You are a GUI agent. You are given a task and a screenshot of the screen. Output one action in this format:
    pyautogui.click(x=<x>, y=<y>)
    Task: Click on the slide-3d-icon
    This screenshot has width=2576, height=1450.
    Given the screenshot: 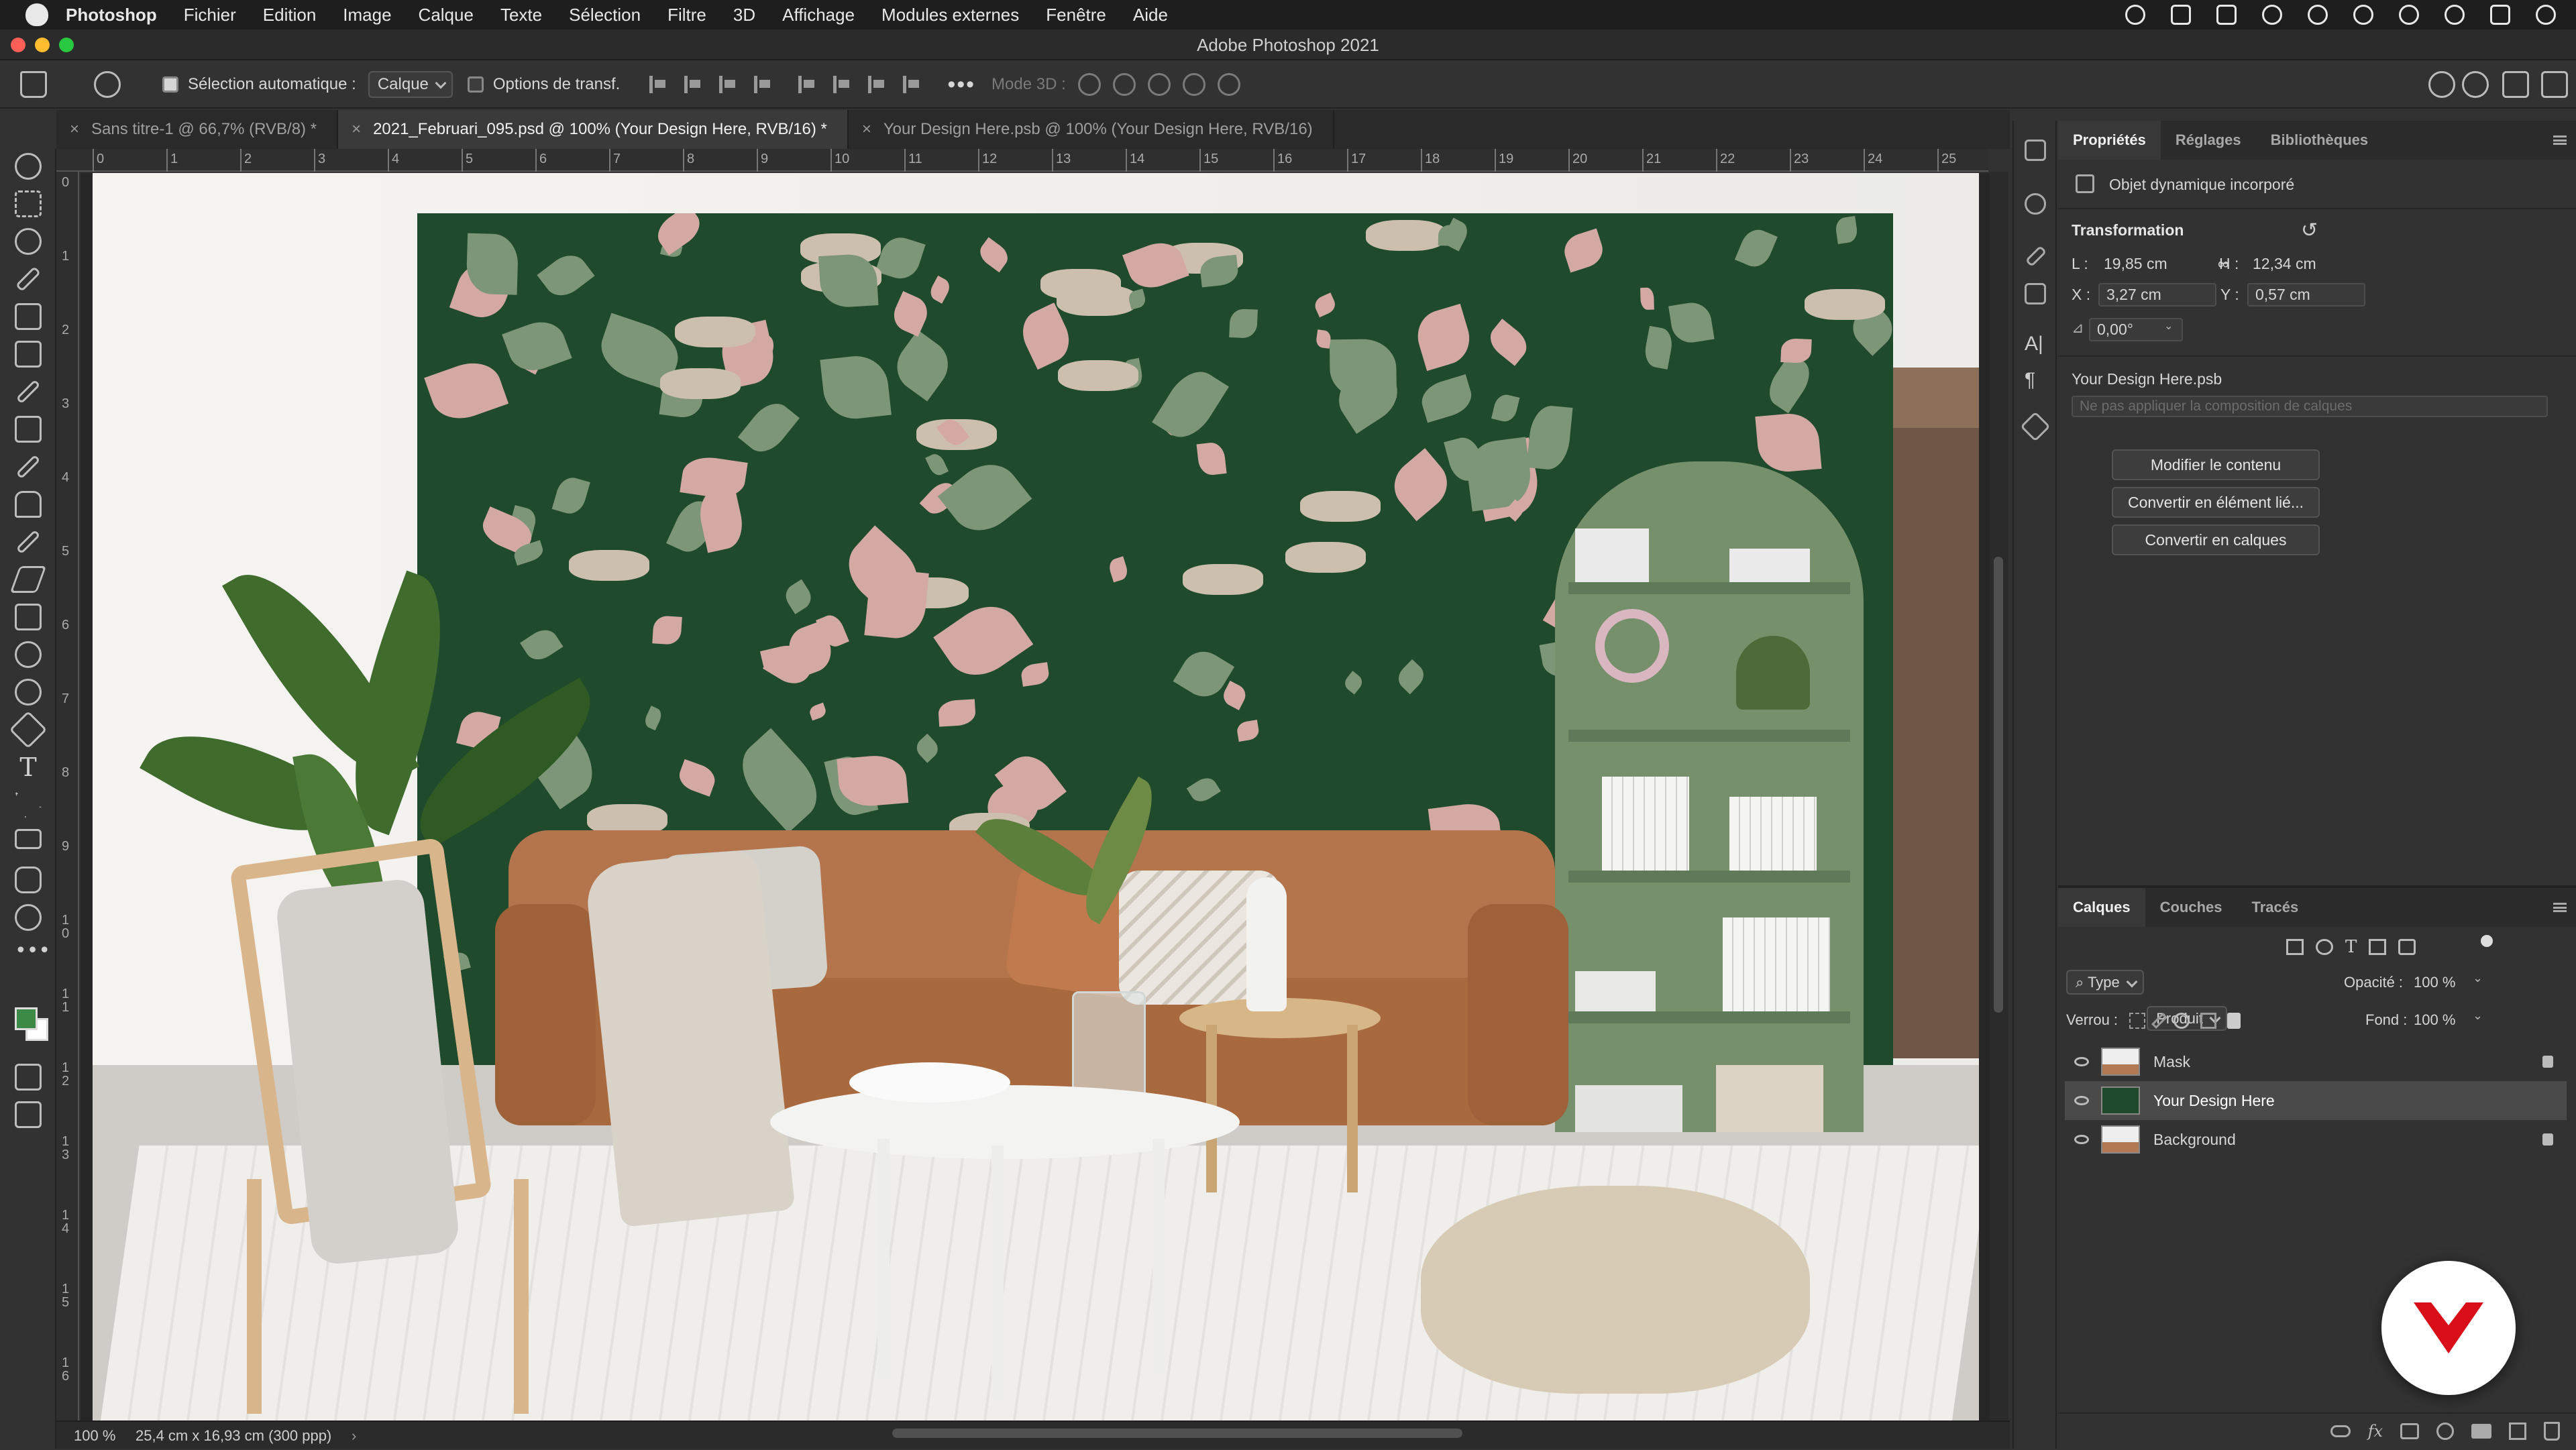 What is the action you would take?
    pyautogui.click(x=1193, y=84)
    